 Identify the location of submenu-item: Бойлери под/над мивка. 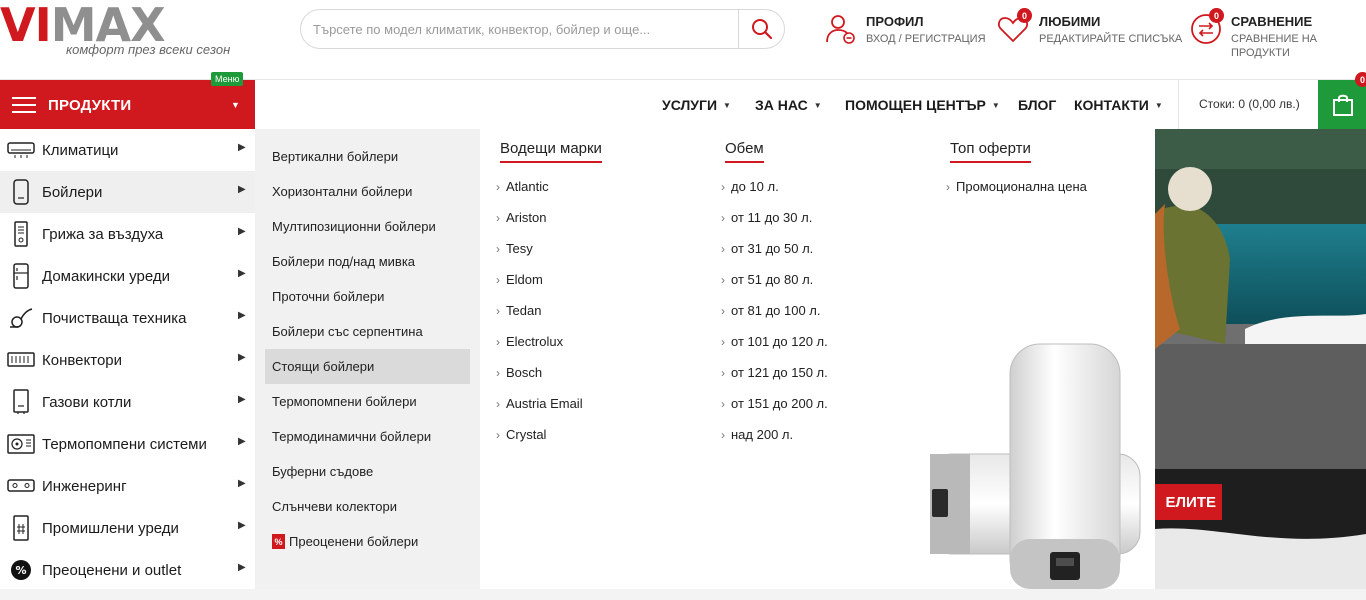
(367, 261).